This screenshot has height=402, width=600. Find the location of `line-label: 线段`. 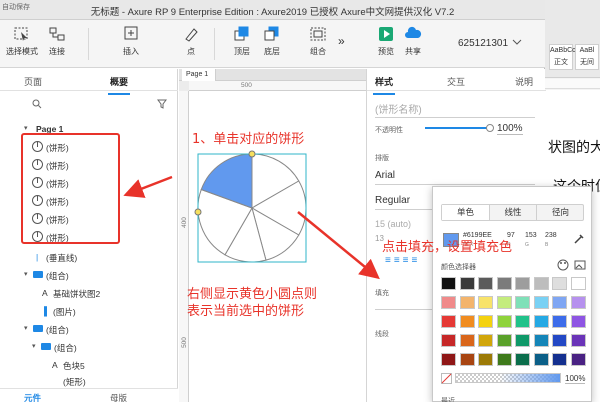

line-label: 线段 is located at coordinates (382, 334).